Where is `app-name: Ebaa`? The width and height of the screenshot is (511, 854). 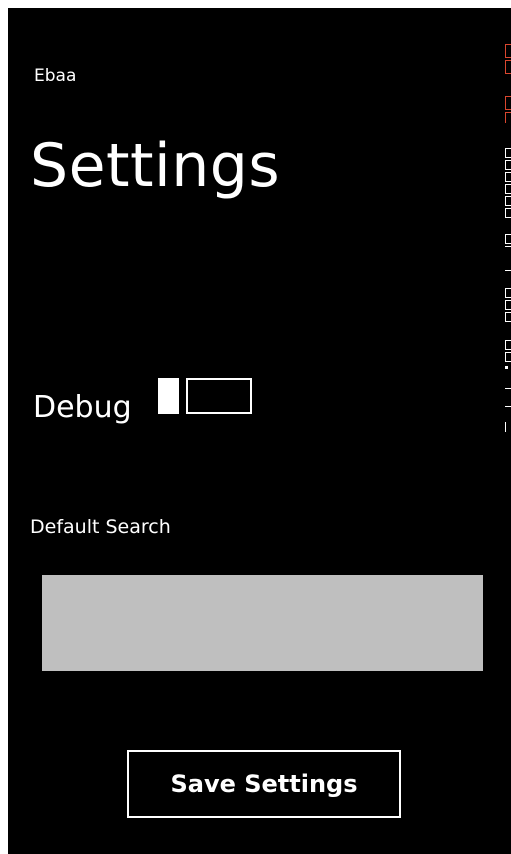
app-name: Ebaa is located at coordinates (55, 76).